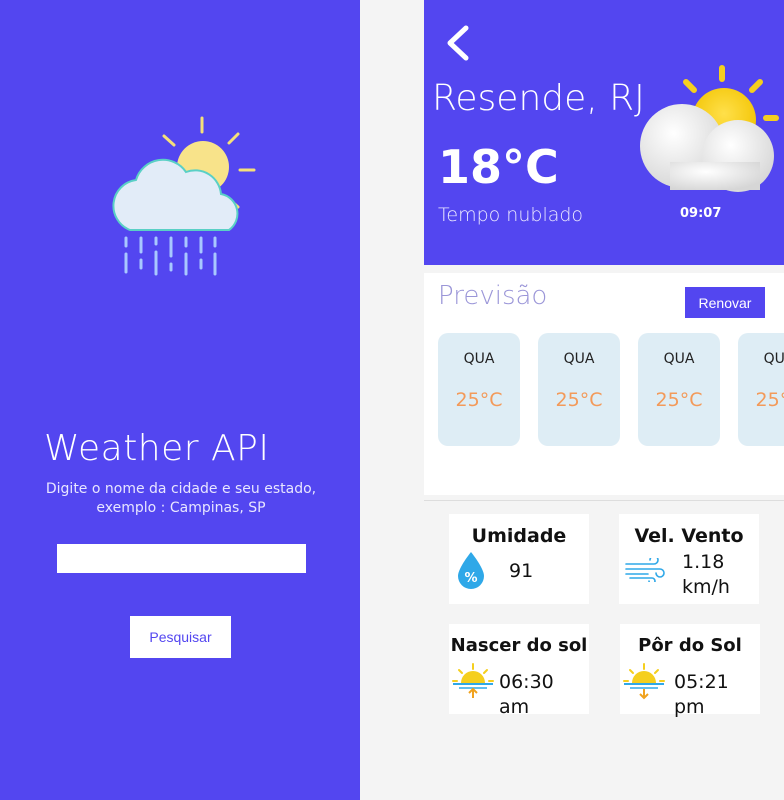 This screenshot has width=784, height=800. I want to click on sunset-time: 05:21 pm, so click(701, 694).